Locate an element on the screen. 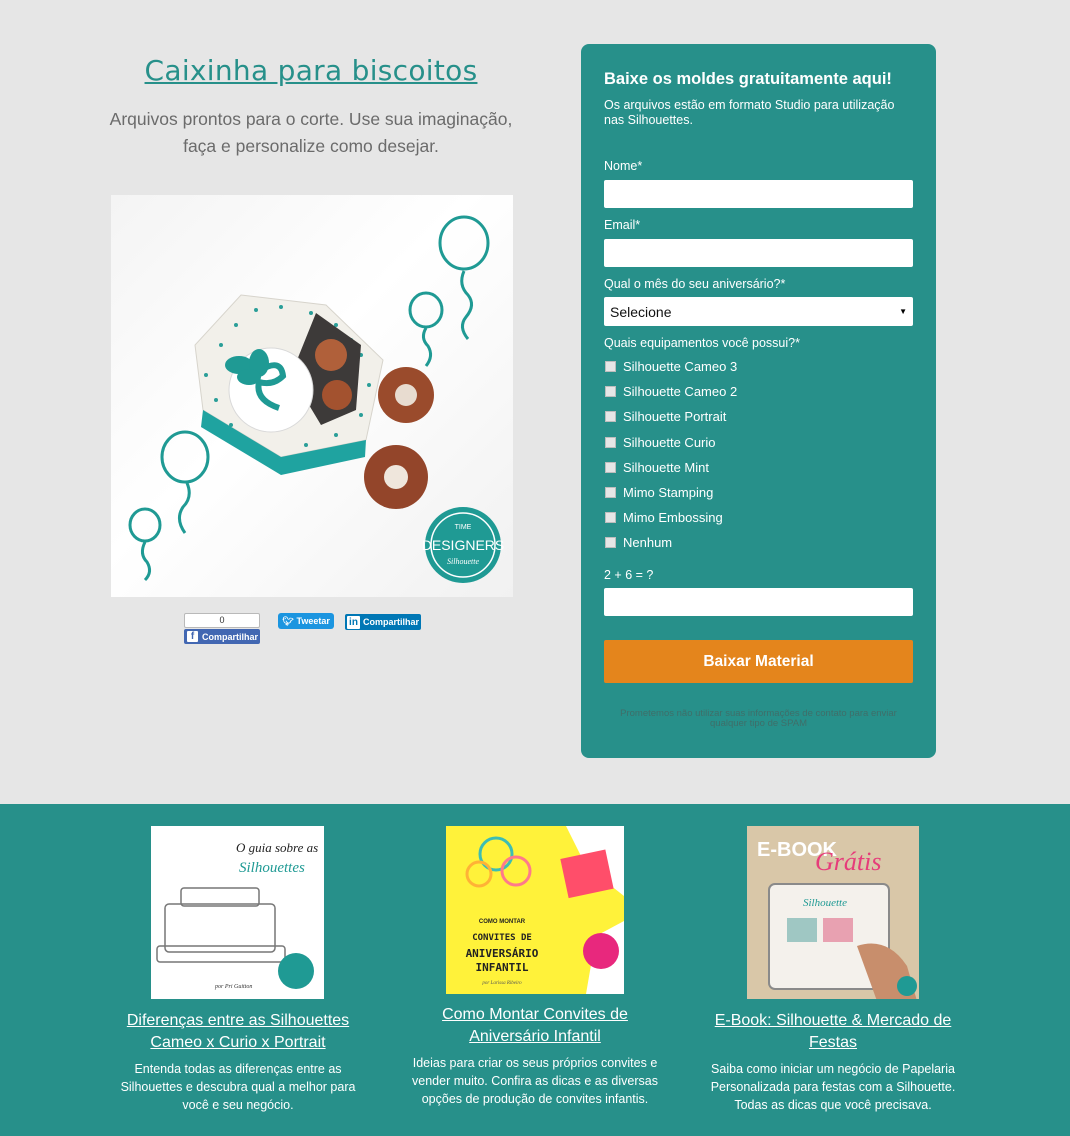 Image resolution: width=1070 pixels, height=1136 pixels. facebook-share-count: 0 is located at coordinates (222, 620).